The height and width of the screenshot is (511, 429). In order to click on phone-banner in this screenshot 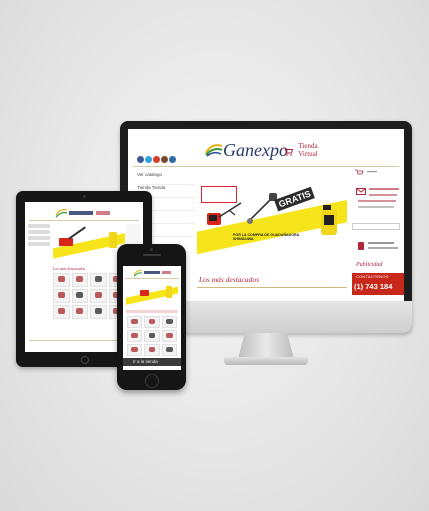, I will do `click(152, 294)`.